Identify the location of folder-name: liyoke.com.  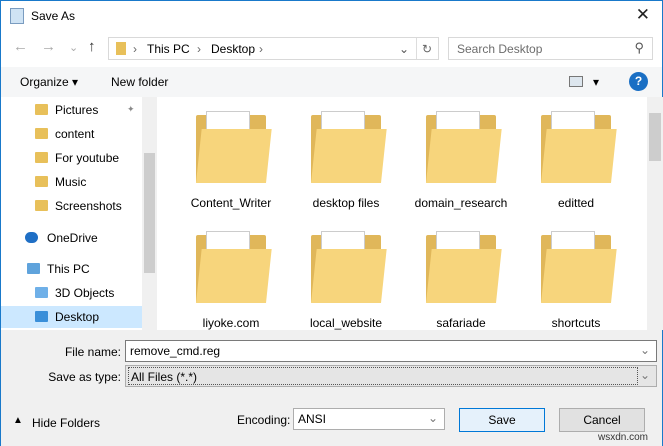
(231, 323).